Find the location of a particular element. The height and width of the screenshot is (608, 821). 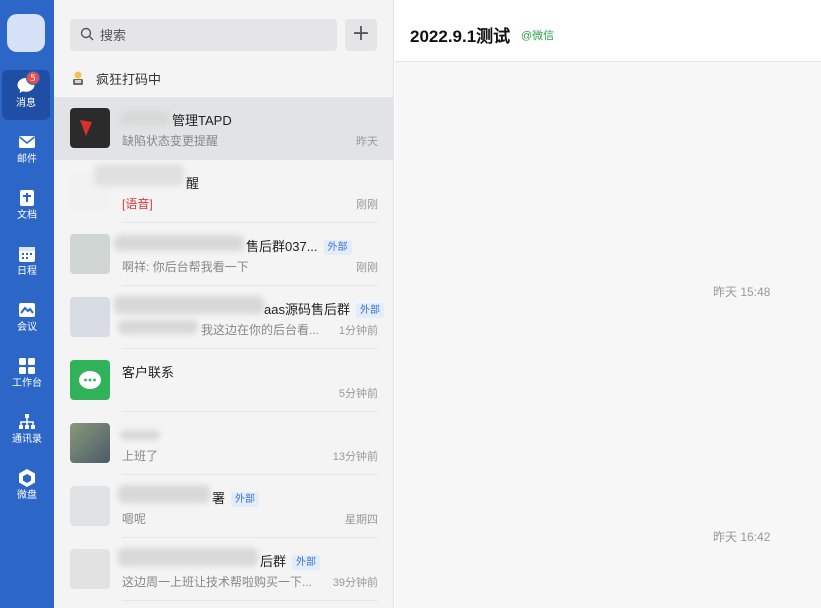

rail-item-contacts: 通讯录 is located at coordinates (27, 431).